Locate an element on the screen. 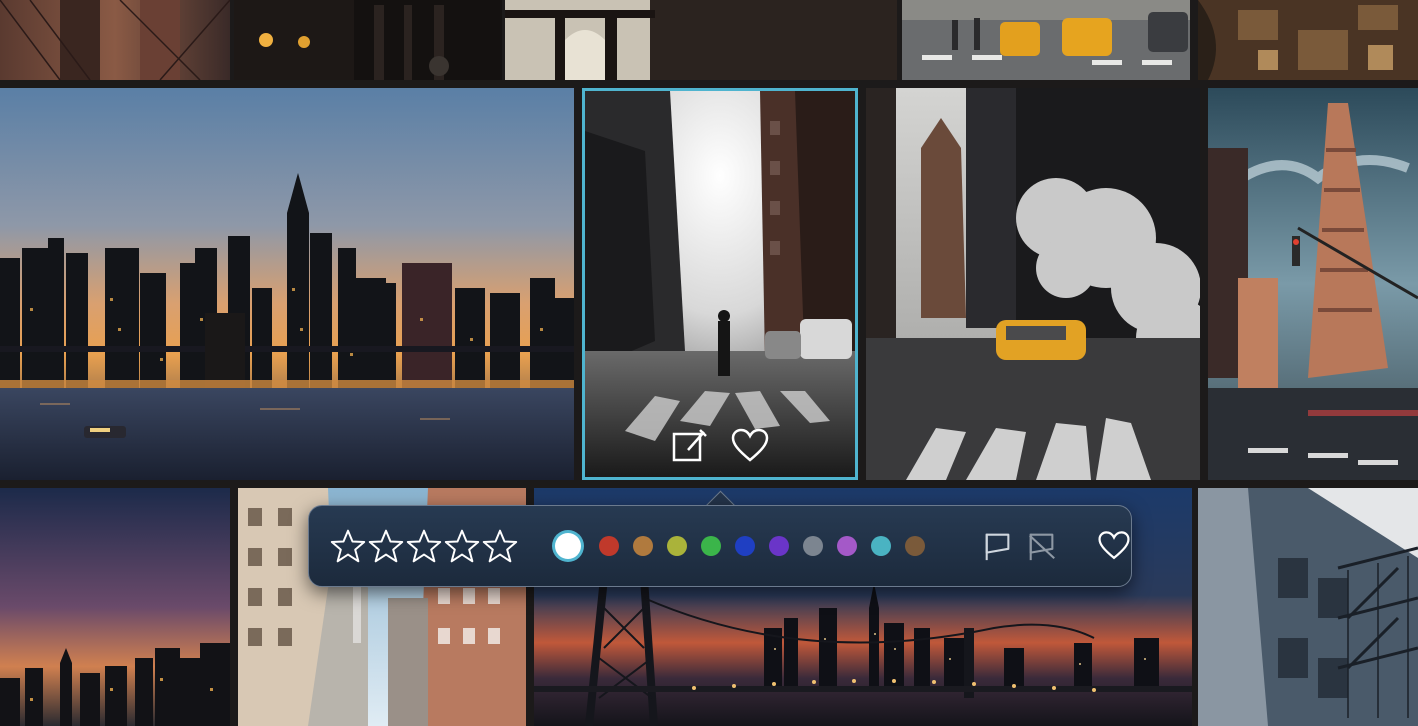 This screenshot has height=726, width=1418. photo-taxi-crosswalk is located at coordinates (1046, 40).